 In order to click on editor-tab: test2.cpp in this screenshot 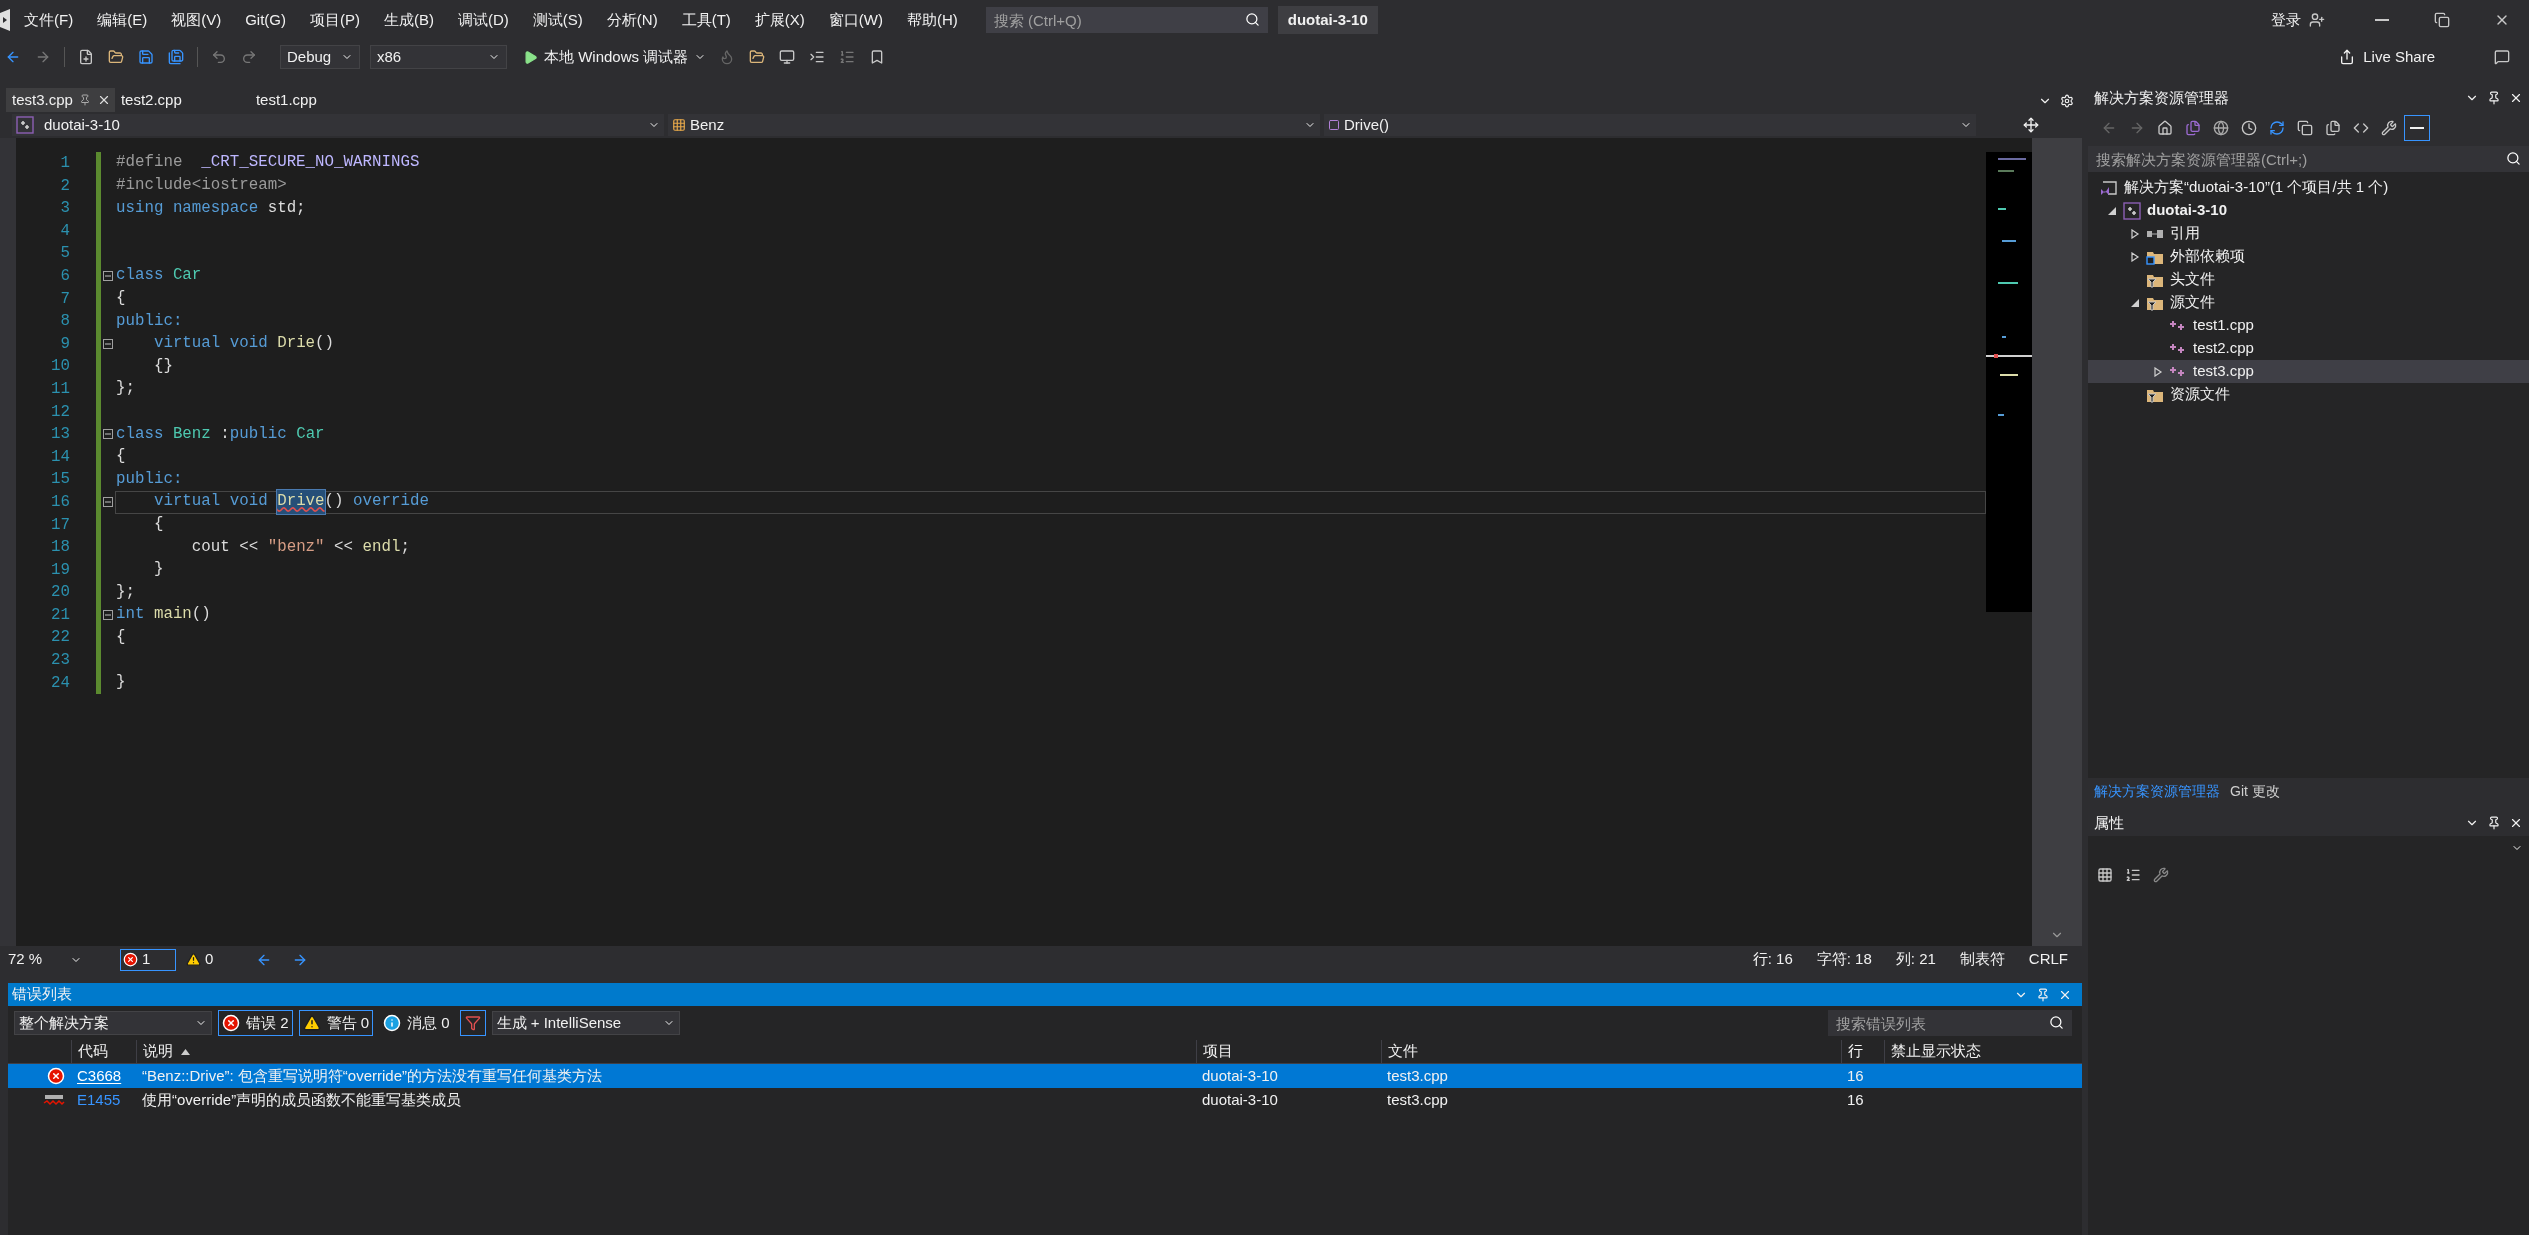, I will do `click(182, 100)`.